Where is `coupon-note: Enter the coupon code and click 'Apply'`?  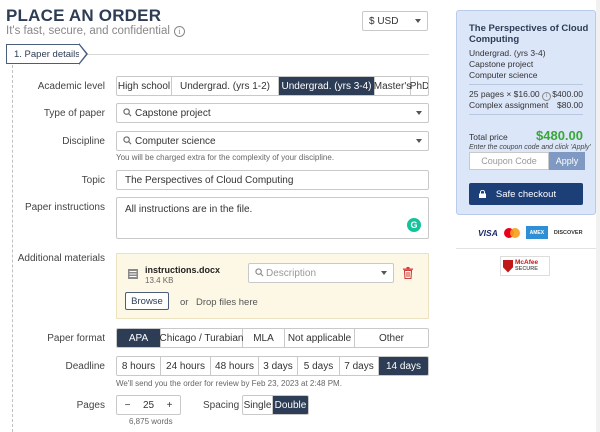 coupon-note: Enter the coupon code and click 'Apply' is located at coordinates (530, 147).